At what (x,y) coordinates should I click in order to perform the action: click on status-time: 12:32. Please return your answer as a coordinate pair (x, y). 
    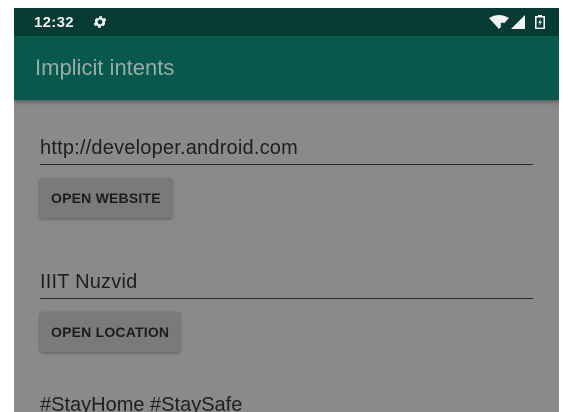
    Looking at the image, I should click on (54, 22).